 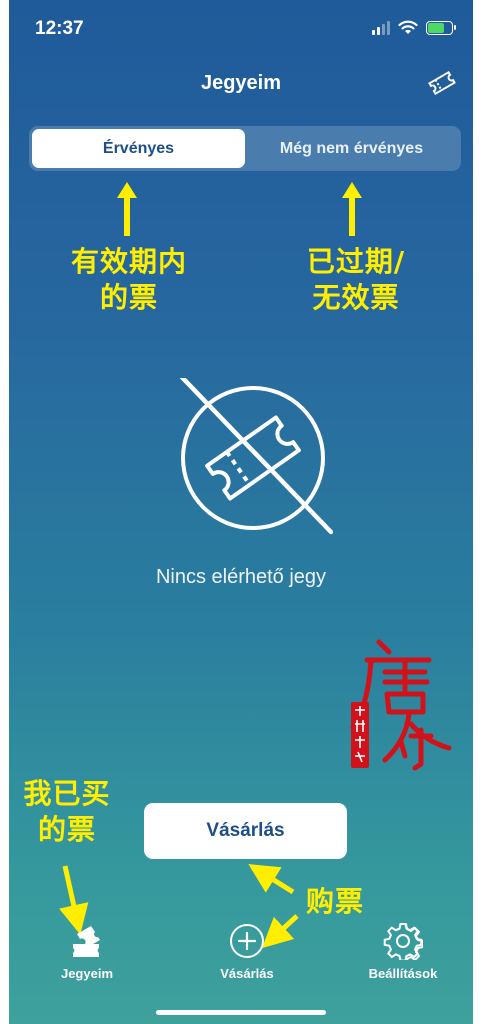 What do you see at coordinates (403, 941) in the screenshot?
I see `gear-icon` at bounding box center [403, 941].